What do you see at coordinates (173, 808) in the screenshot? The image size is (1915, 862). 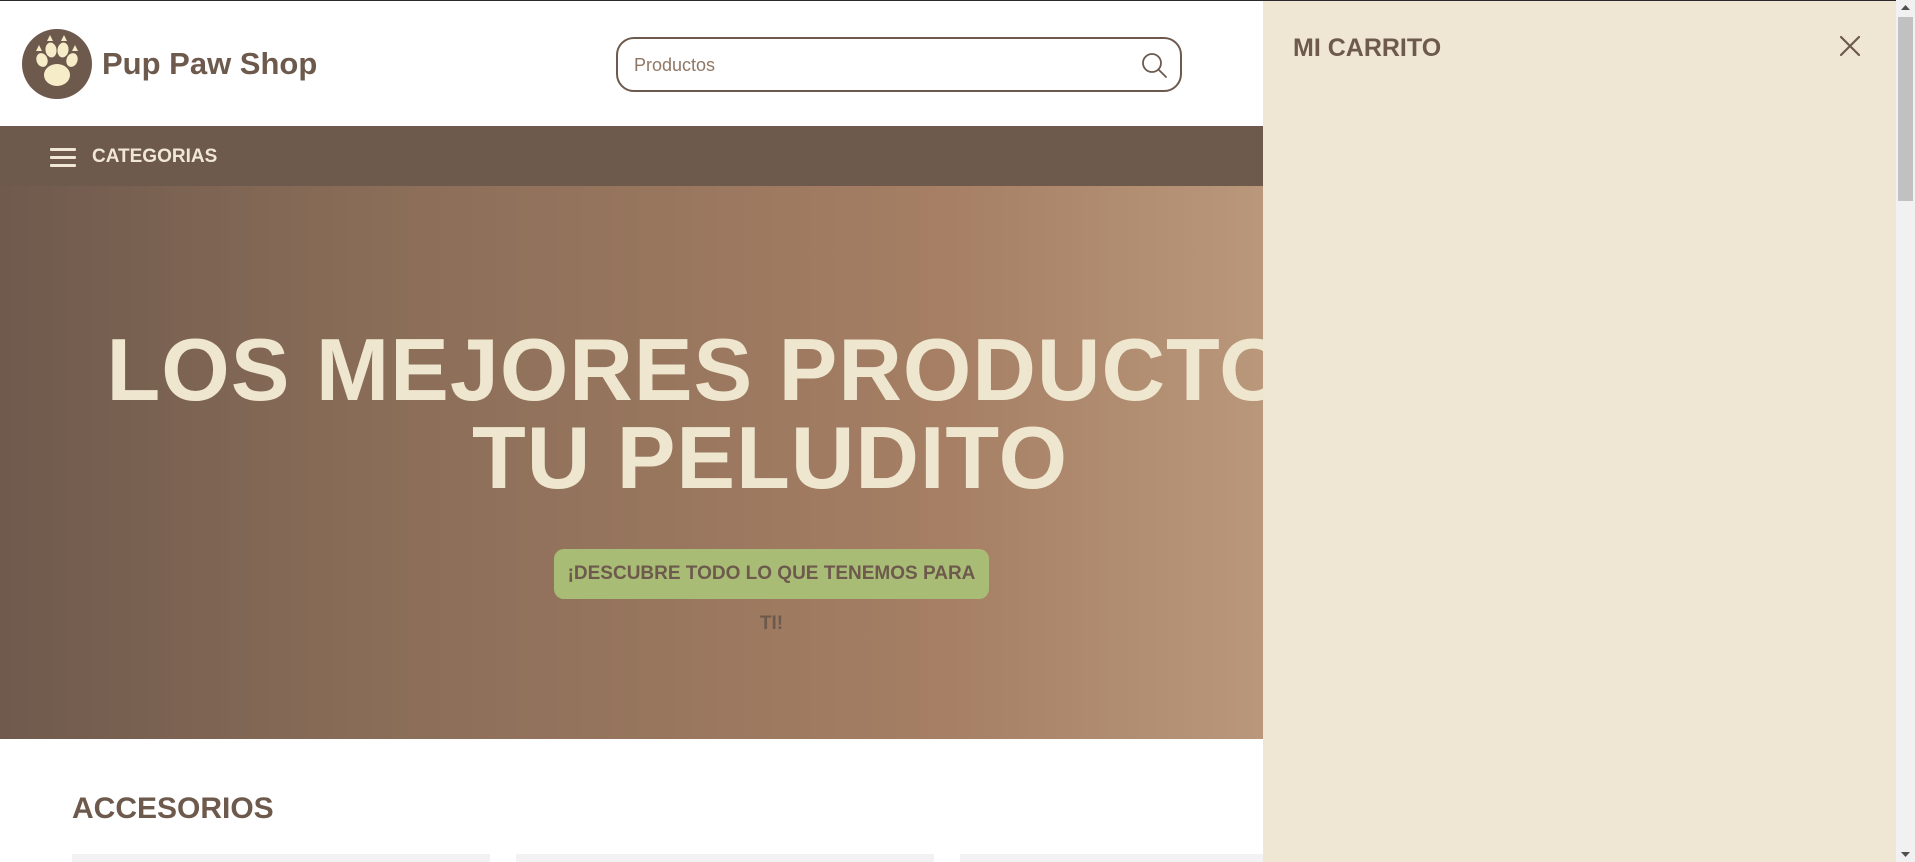 I see `section-title: ACCESORIOS` at bounding box center [173, 808].